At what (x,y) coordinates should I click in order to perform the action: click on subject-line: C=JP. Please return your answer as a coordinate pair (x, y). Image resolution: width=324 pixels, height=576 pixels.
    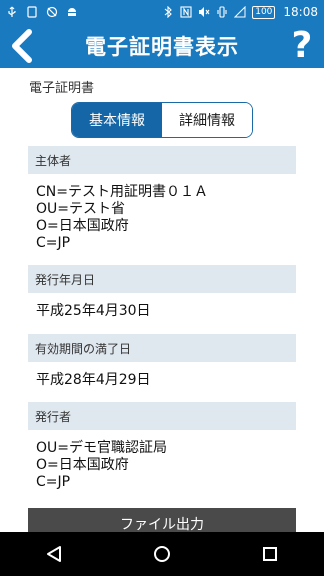
    Looking at the image, I should click on (53, 243).